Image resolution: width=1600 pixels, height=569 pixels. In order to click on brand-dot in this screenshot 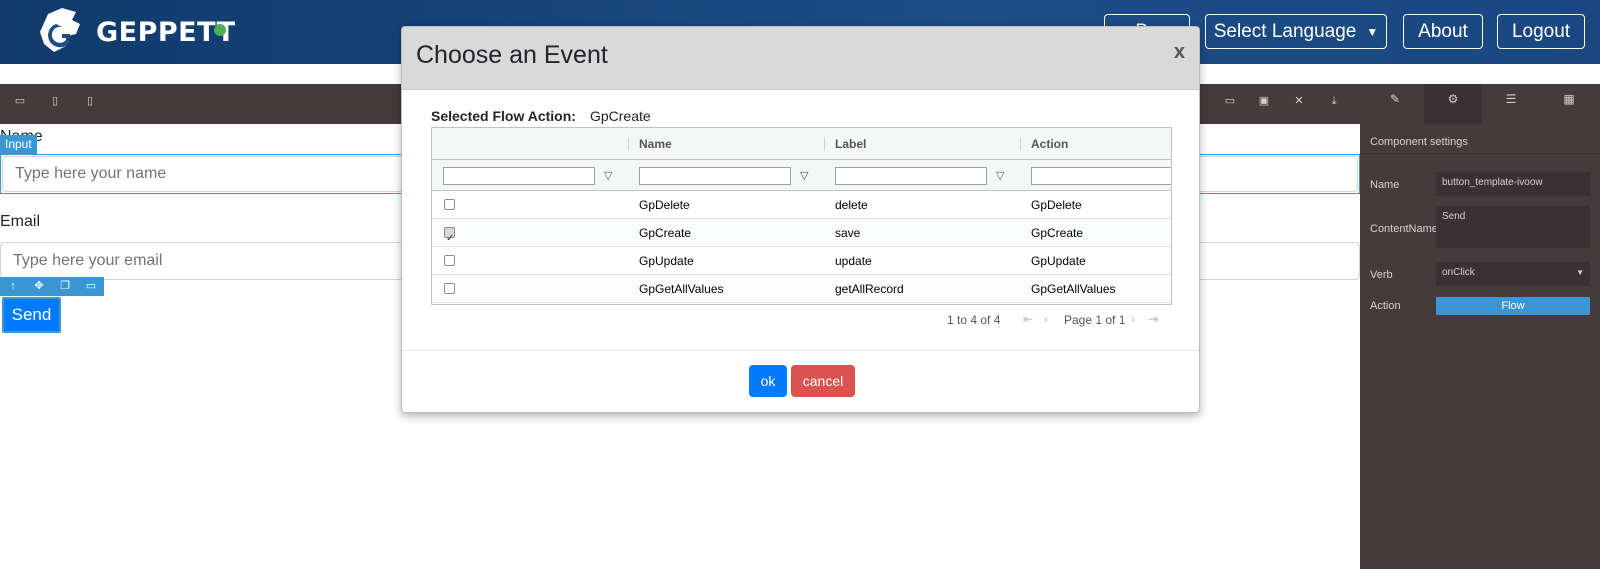, I will do `click(219, 30)`.